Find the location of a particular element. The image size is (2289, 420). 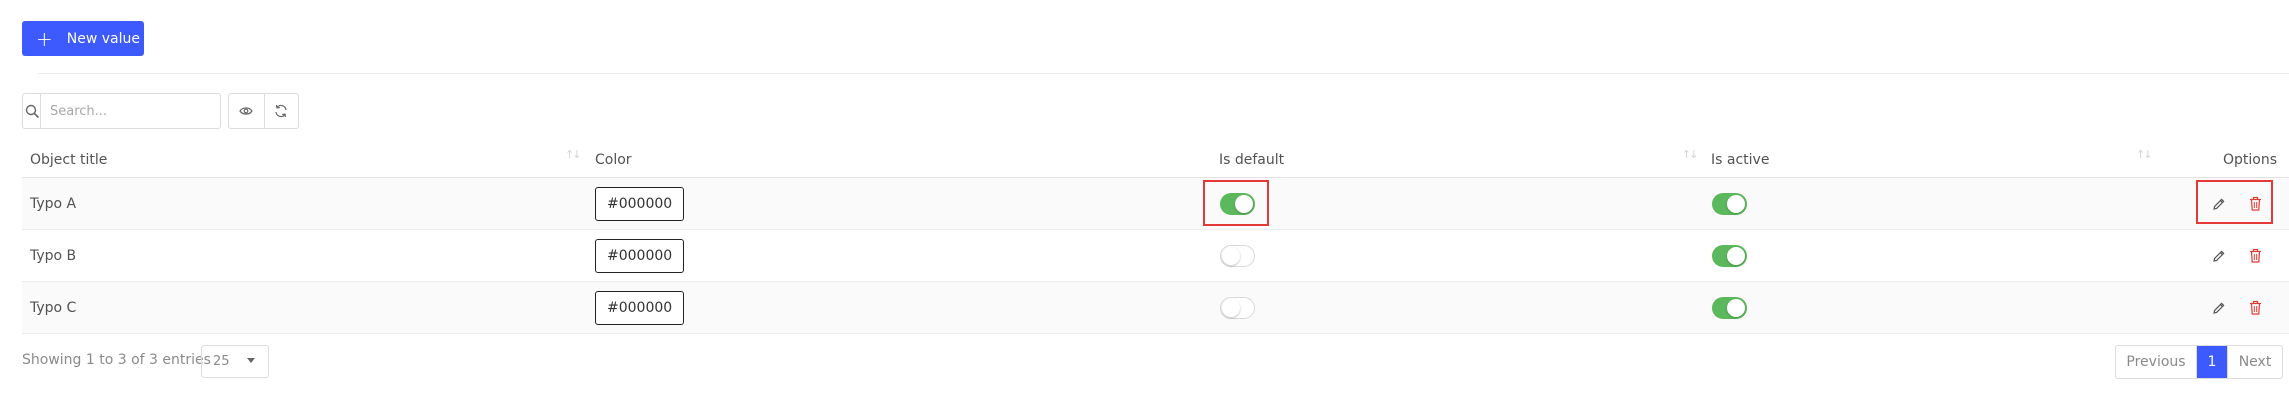

table-tools is located at coordinates (263, 111).